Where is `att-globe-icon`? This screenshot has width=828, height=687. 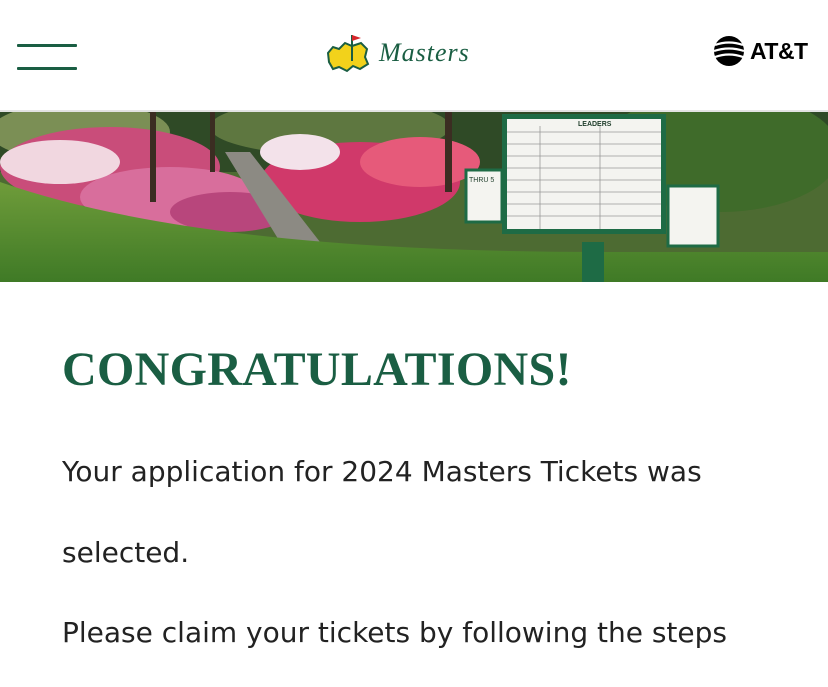
att-globe-icon is located at coordinates (729, 51).